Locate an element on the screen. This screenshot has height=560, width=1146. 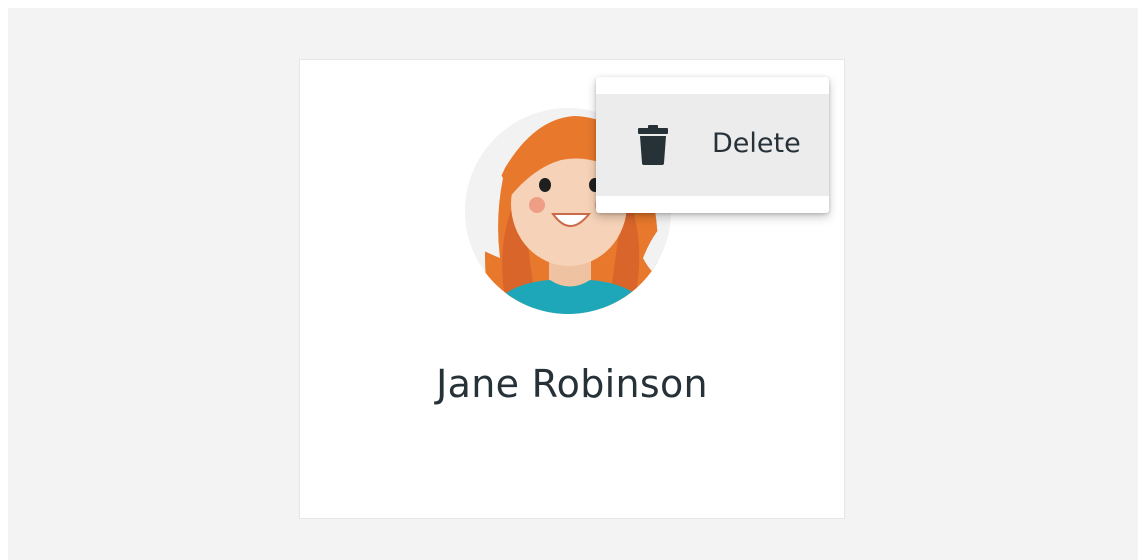
trash-icon is located at coordinates (653, 145).